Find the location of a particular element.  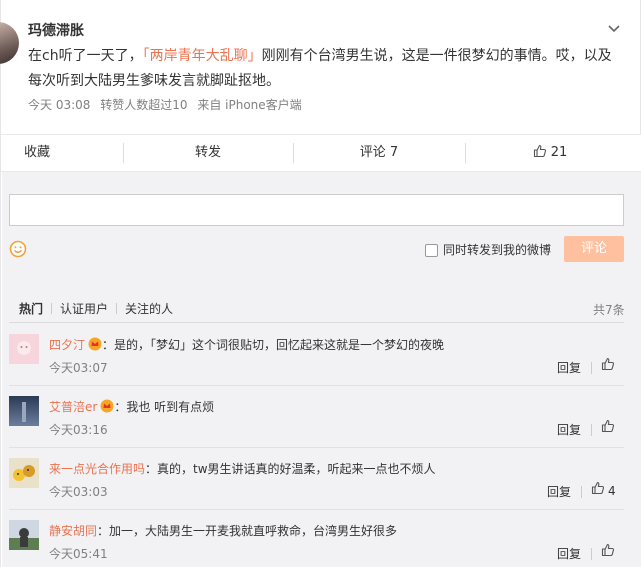

repost-button: 转发 is located at coordinates (208, 153).